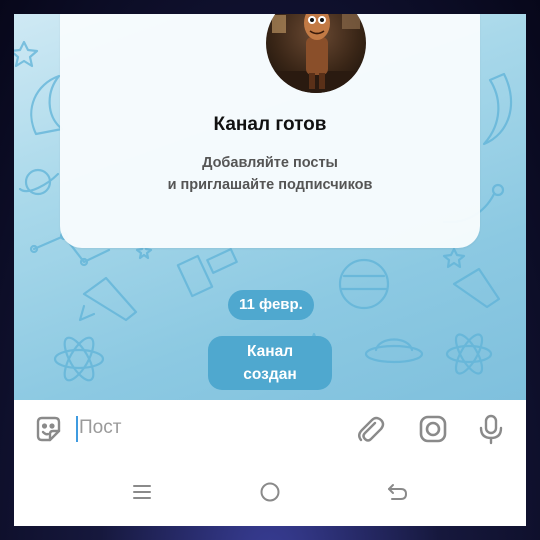 Image resolution: width=540 pixels, height=540 pixels. Describe the element at coordinates (270, 374) in the screenshot. I see `service-message-line-2: создан` at that location.